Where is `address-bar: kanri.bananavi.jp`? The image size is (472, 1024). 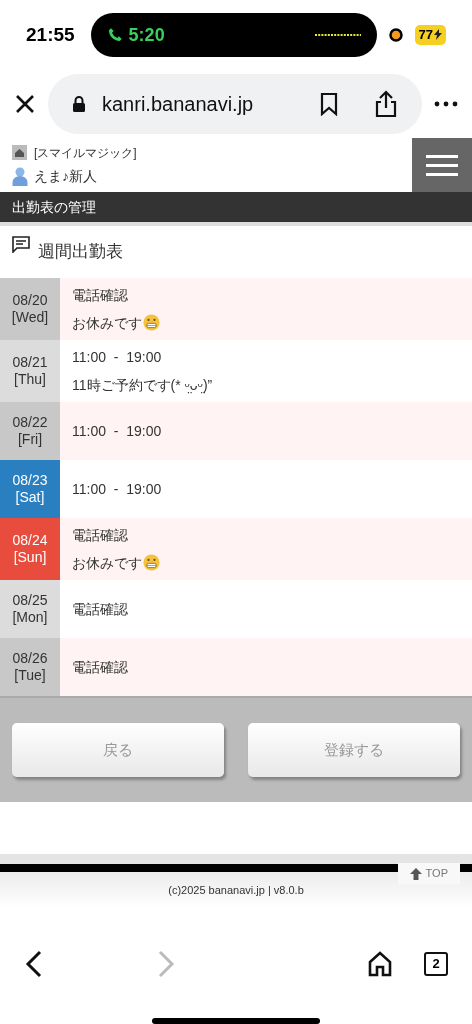
address-bar: kanri.bananavi.jp is located at coordinates (235, 104).